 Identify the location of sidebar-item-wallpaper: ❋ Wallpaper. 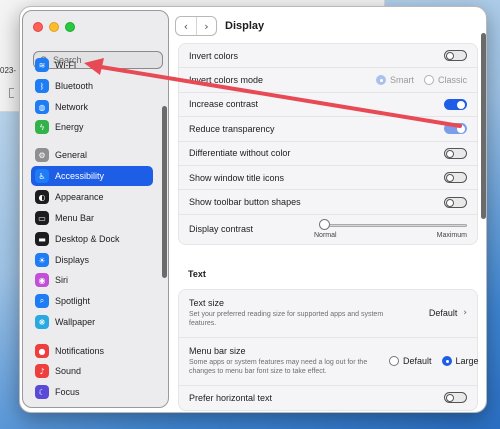
(92, 322).